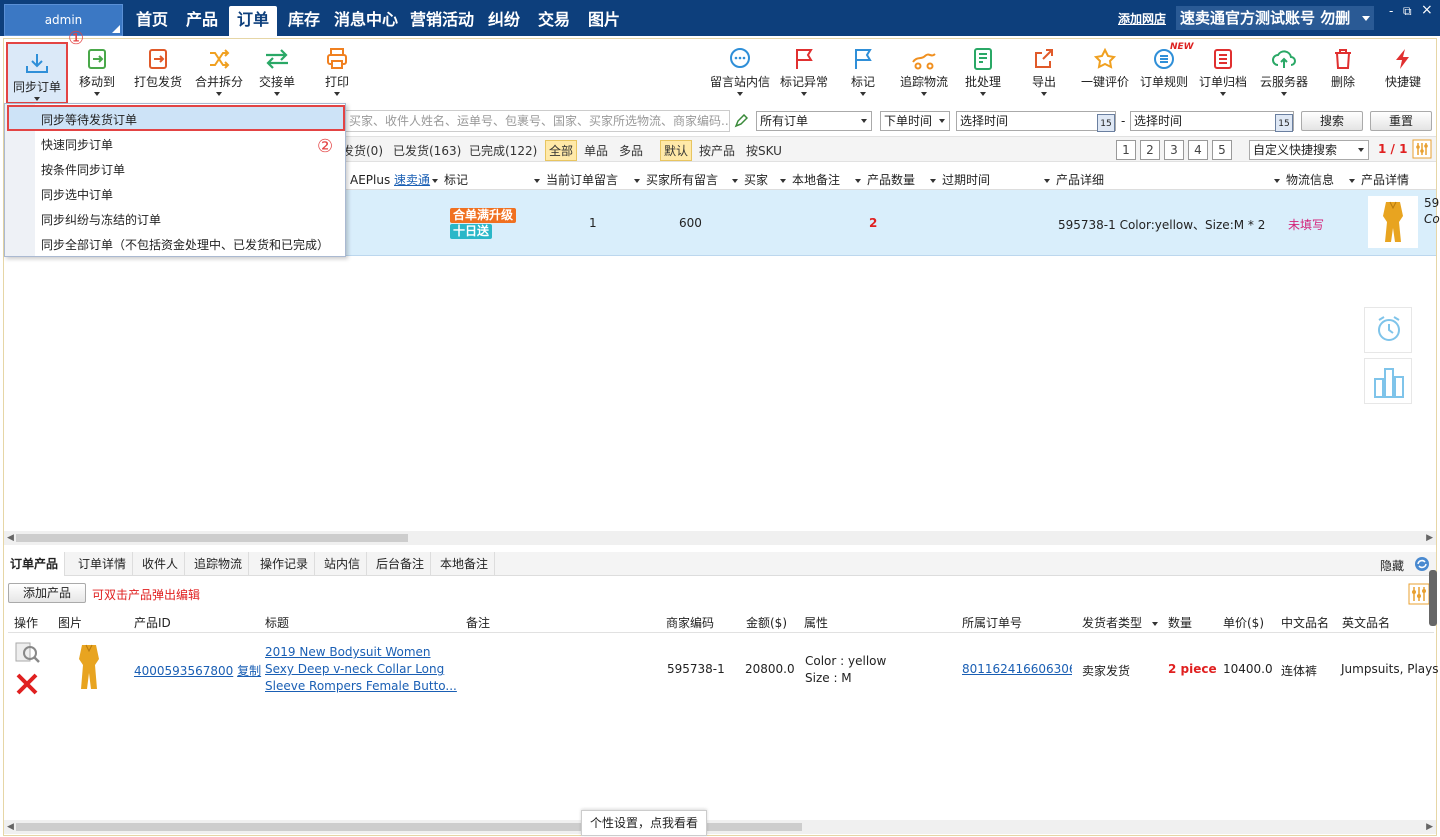 The height and width of the screenshot is (837, 1440). Describe the element at coordinates (253, 21) in the screenshot. I see `nav-orders: 订单` at that location.